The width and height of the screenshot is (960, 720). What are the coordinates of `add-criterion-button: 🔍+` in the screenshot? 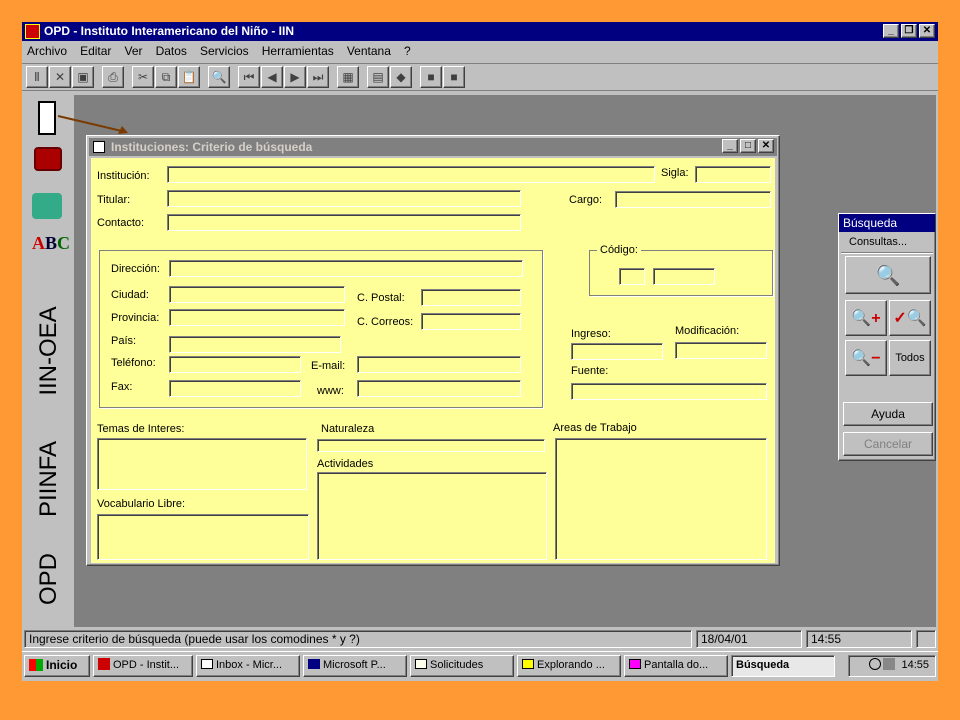 It's located at (866, 318).